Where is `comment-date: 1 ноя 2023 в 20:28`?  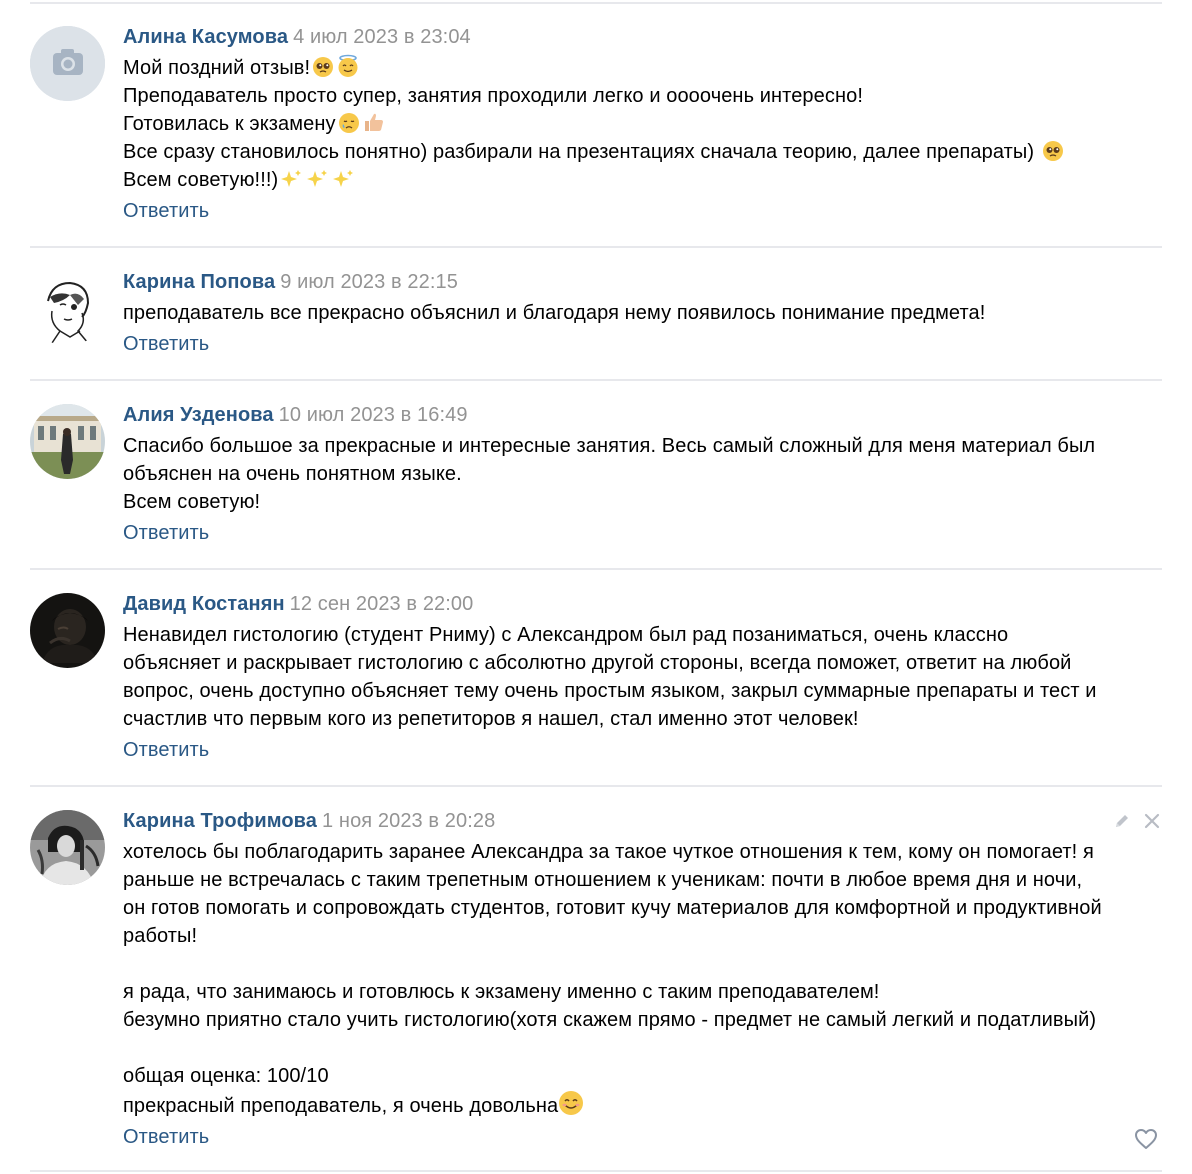
comment-date: 1 ноя 2023 в 20:28 is located at coordinates (408, 821).